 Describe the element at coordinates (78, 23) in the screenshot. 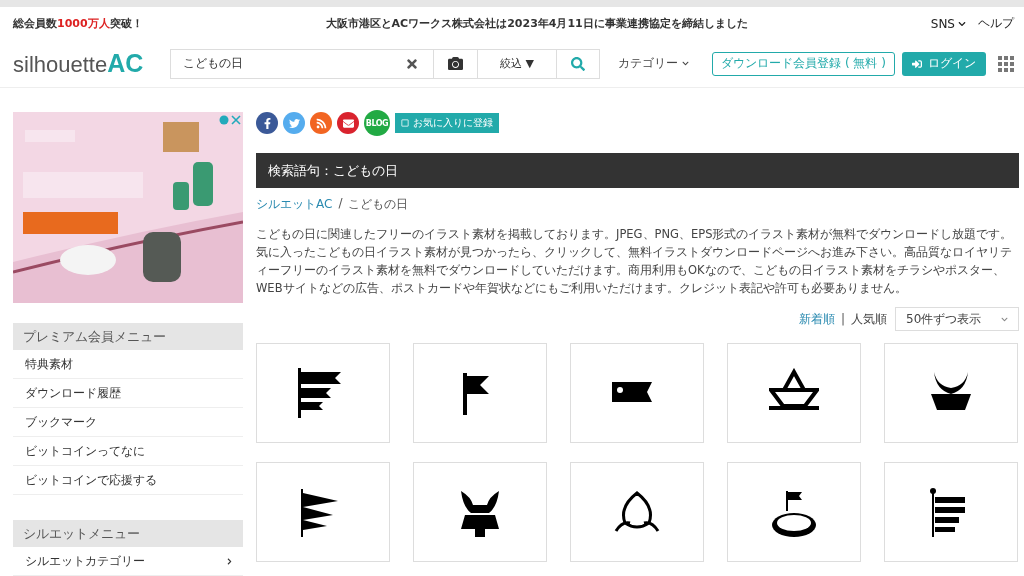

I see `member-count: 総会員数1000万人突破！` at that location.